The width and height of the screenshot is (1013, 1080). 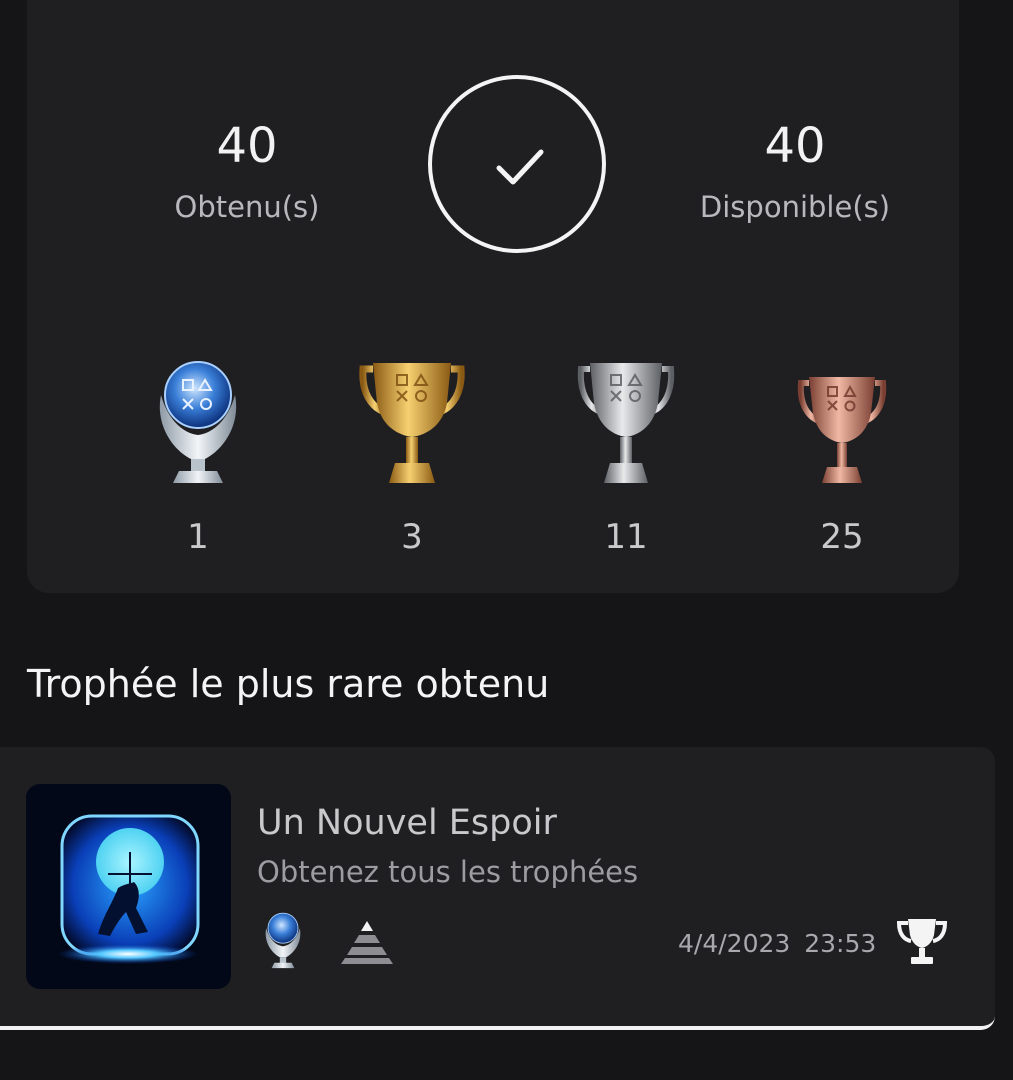 What do you see at coordinates (795, 207) in the screenshot?
I see `available-label: Disponible(s)` at bounding box center [795, 207].